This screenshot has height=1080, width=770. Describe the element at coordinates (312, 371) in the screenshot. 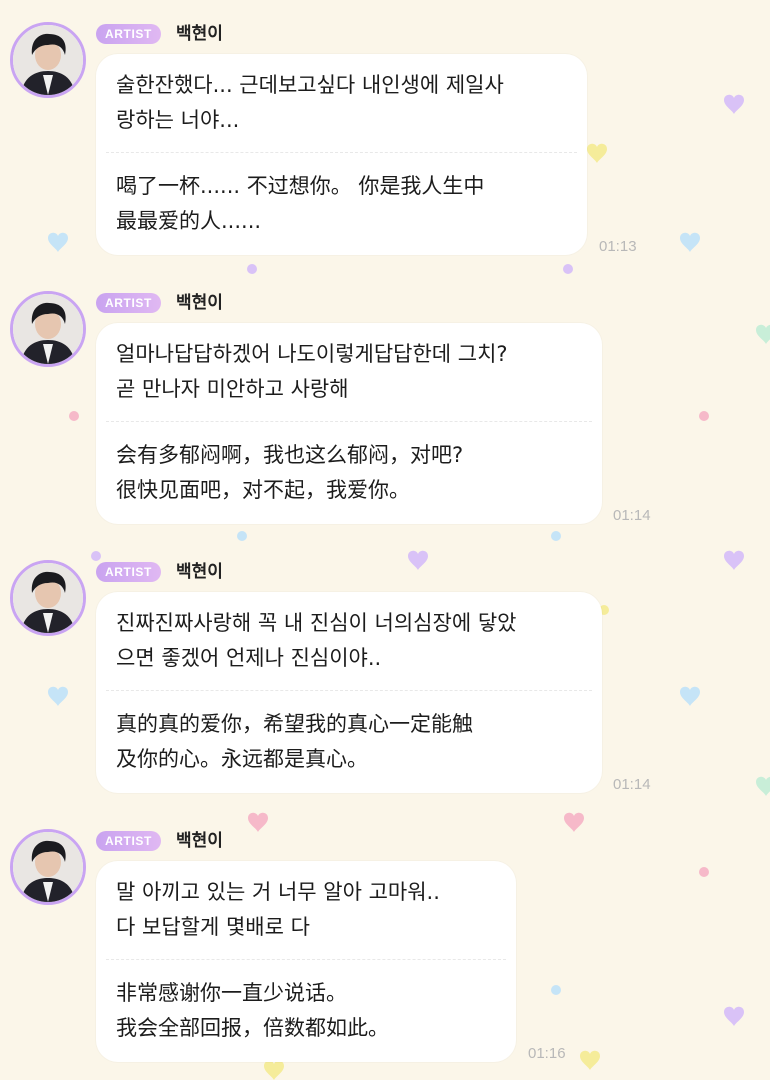

I see `message-text-korean: 얼마나답답하겠어 나도이렇게답답한데 그치? 곧 만나자 미안하고 사랑해` at that location.